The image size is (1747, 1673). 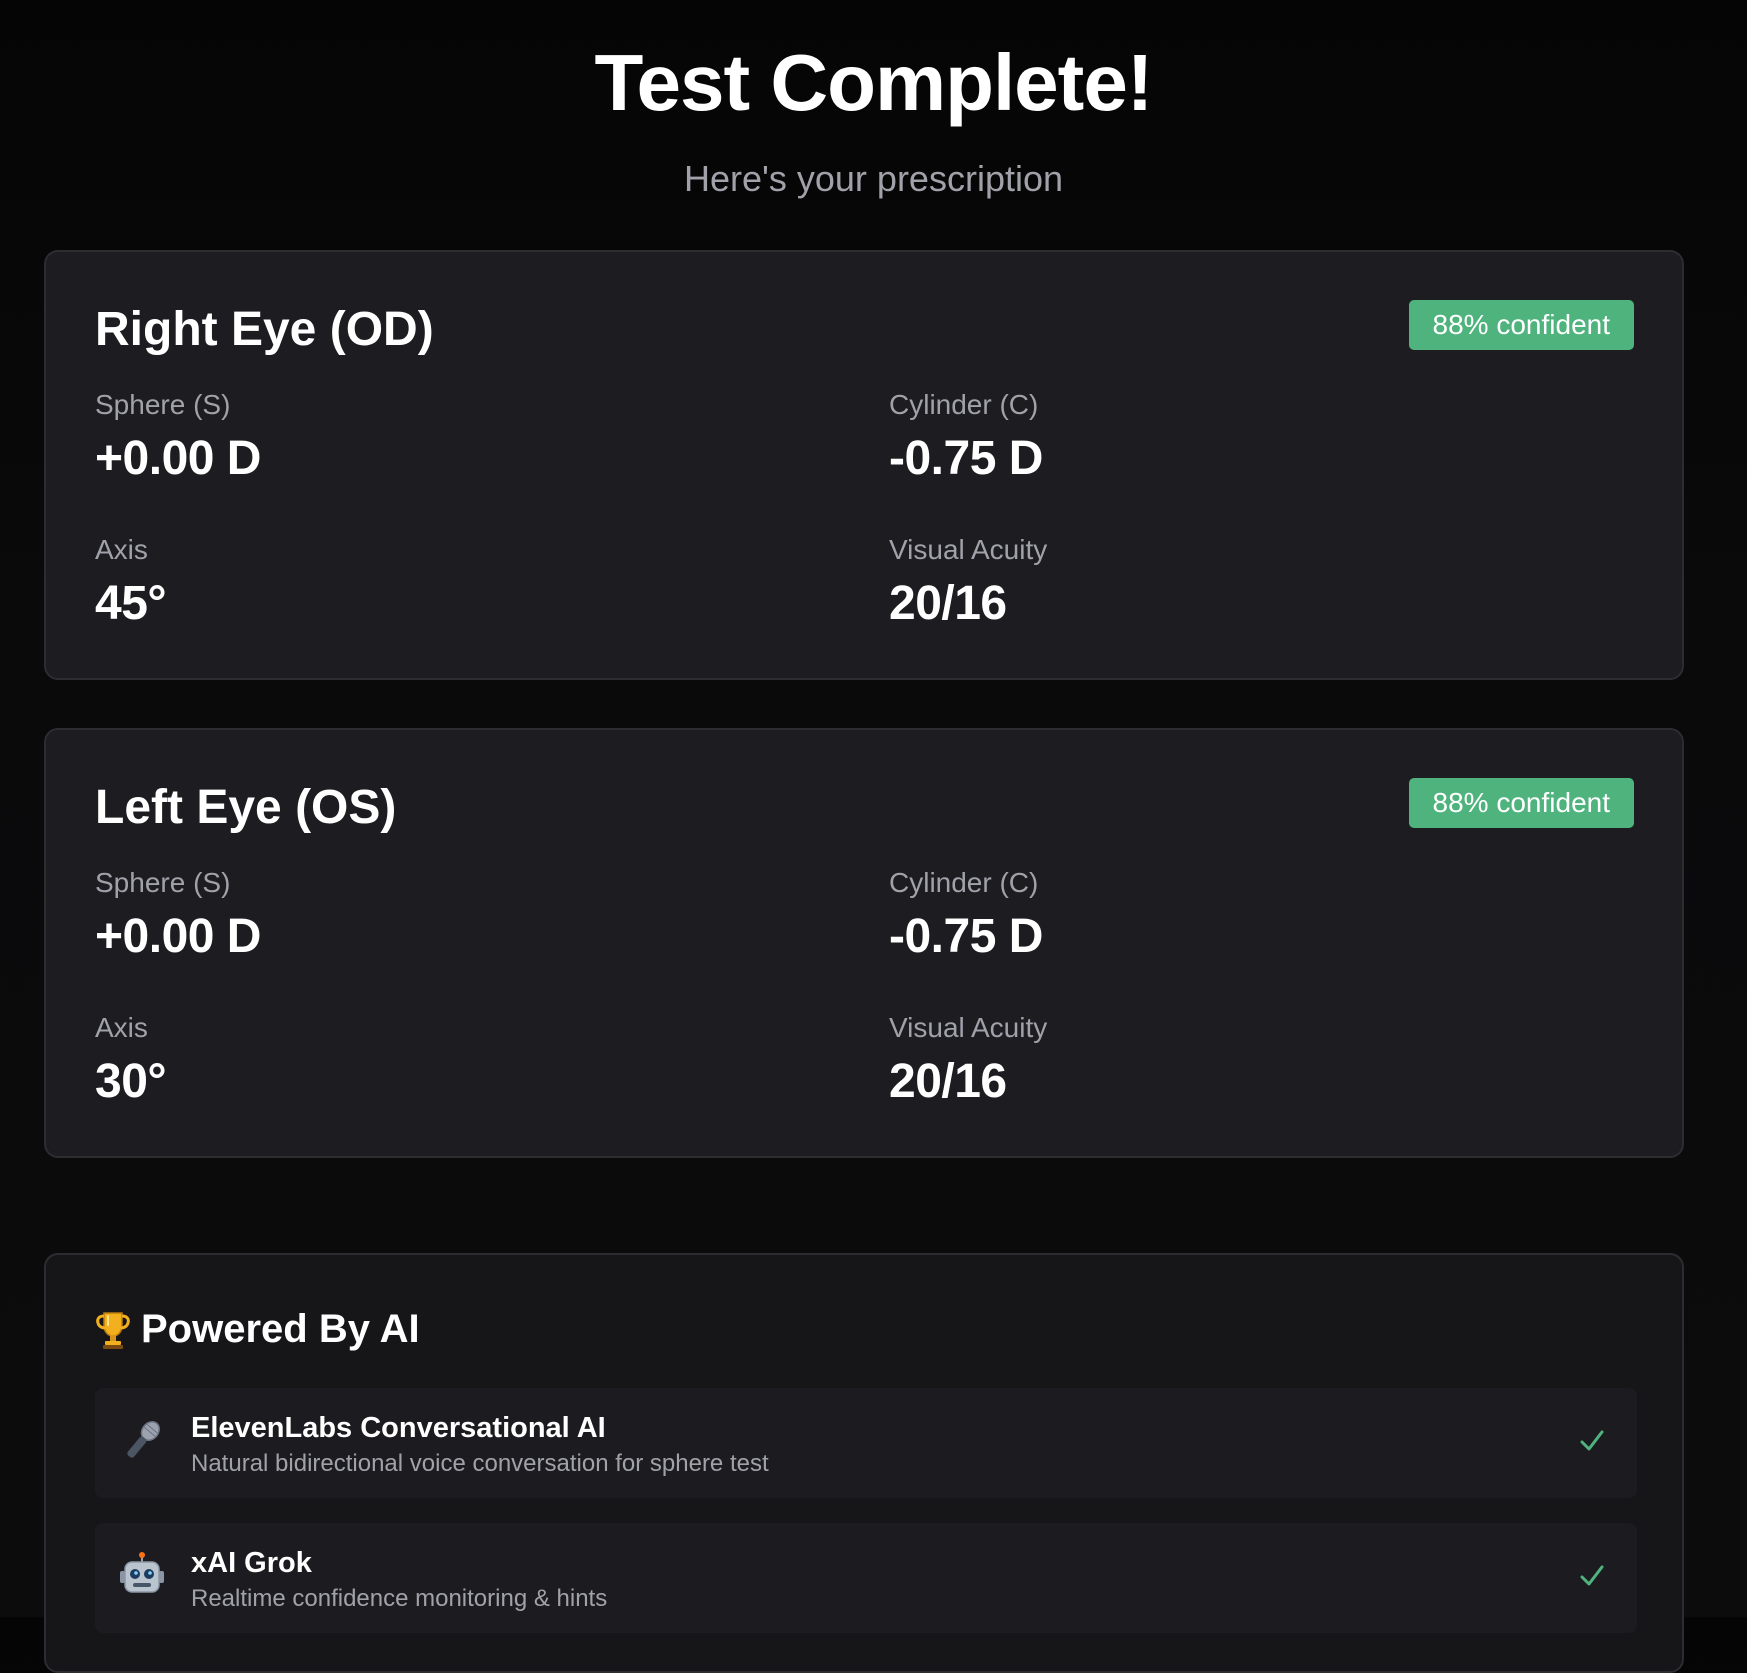 I want to click on ai-service-description: Realtime confidence monitoring & hints, so click(x=399, y=1598).